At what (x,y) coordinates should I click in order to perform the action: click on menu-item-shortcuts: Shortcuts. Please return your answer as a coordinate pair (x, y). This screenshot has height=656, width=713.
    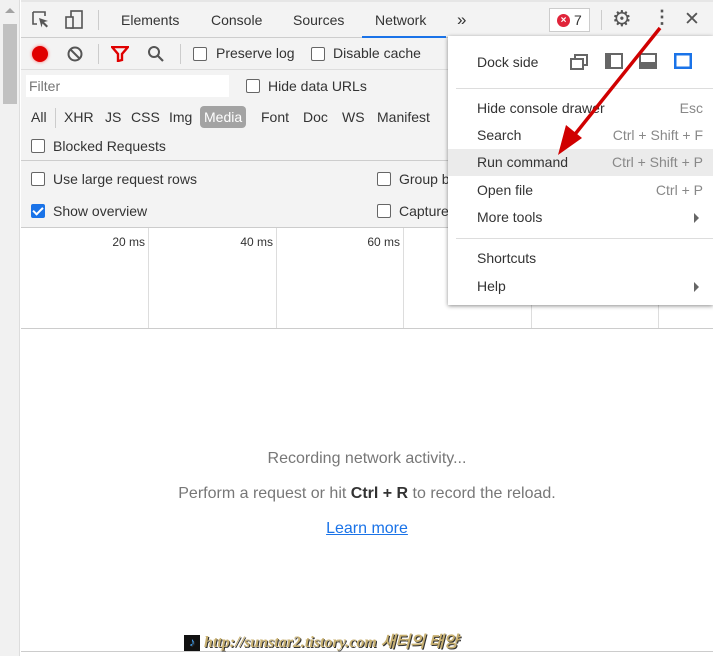
    Looking at the image, I should click on (580, 258).